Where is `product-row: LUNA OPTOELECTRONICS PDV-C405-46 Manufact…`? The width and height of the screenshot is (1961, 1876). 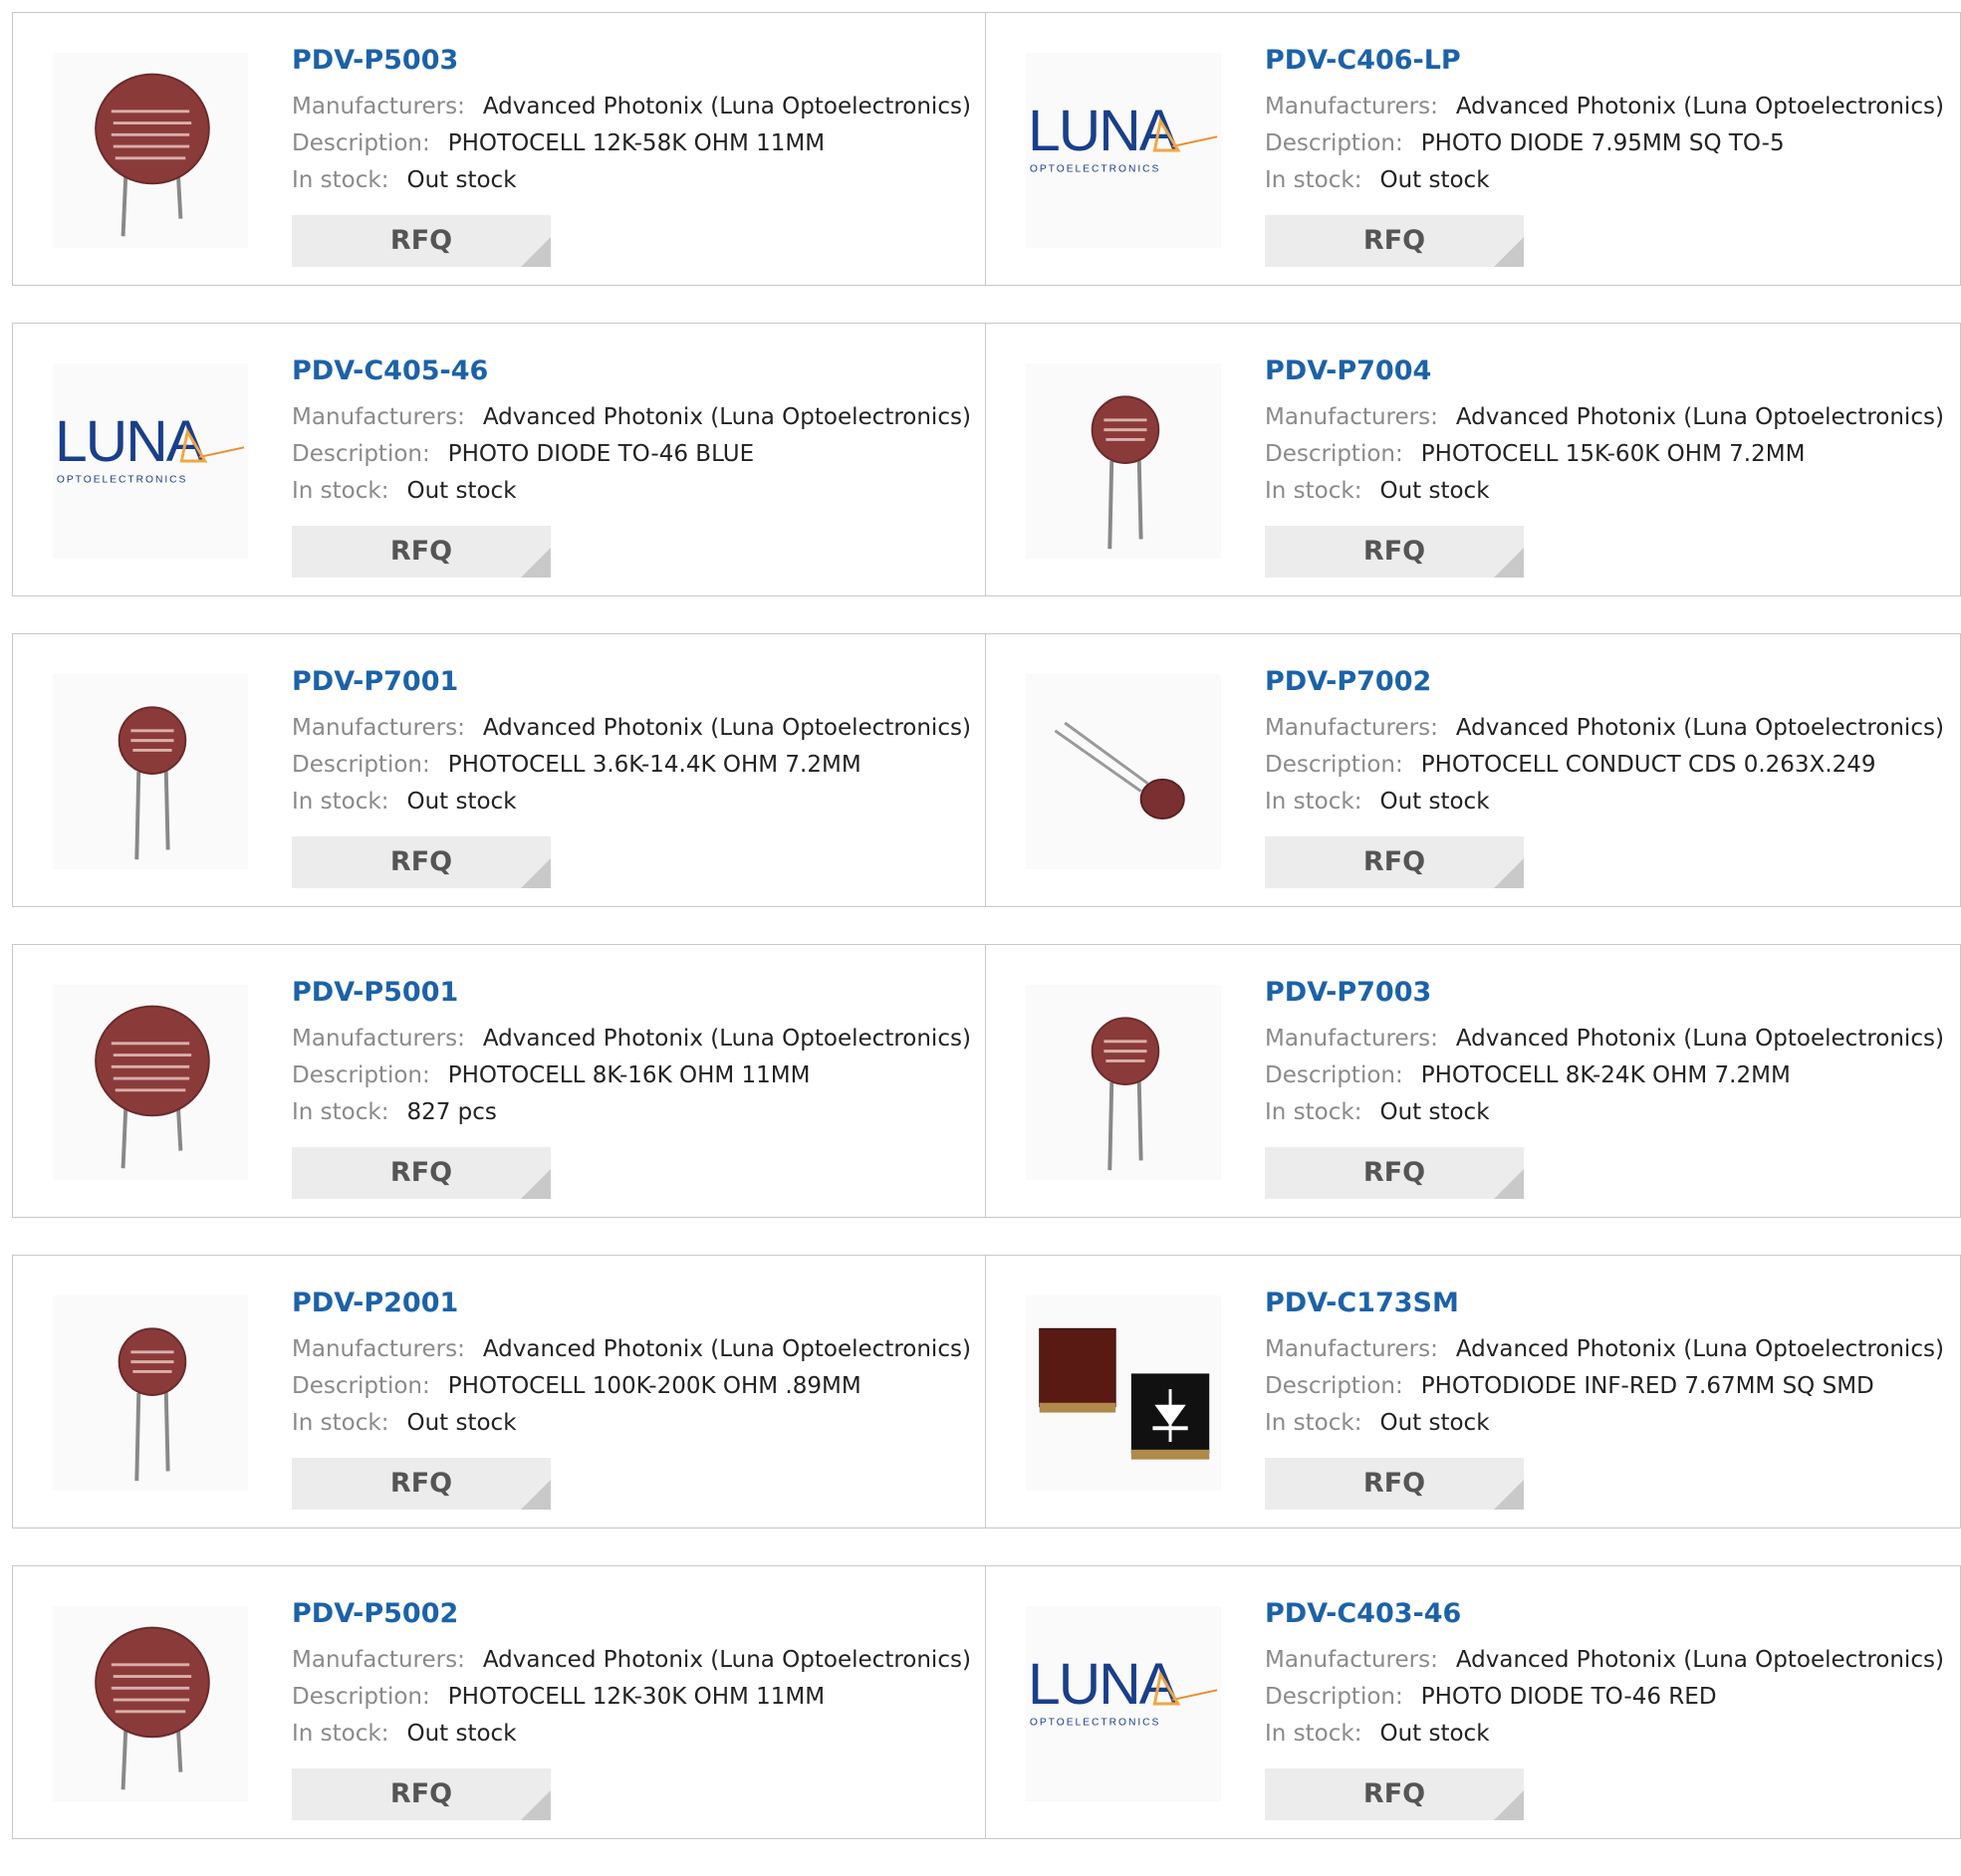
product-row: LUNA OPTOELECTRONICS PDV-C405-46 Manufact… is located at coordinates (986, 459).